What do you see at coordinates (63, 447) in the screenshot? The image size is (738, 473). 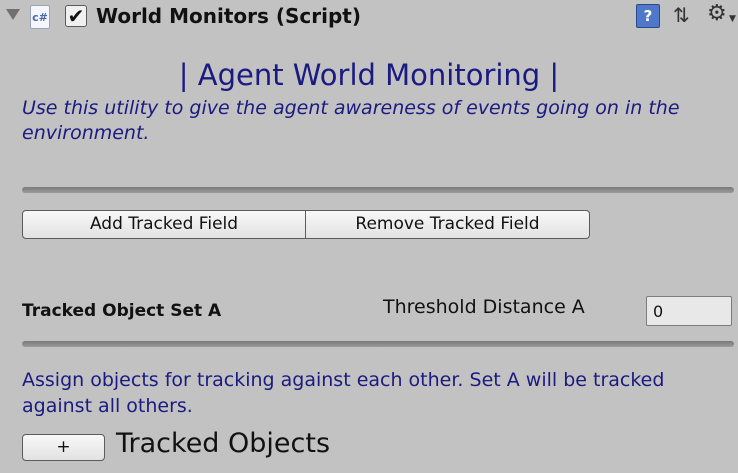 I see `add-tracked-object-button: +` at bounding box center [63, 447].